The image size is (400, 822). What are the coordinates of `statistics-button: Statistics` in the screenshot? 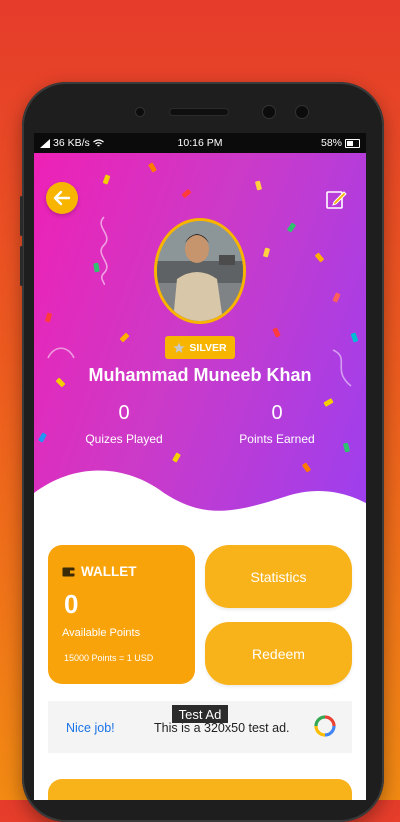 It's located at (278, 576).